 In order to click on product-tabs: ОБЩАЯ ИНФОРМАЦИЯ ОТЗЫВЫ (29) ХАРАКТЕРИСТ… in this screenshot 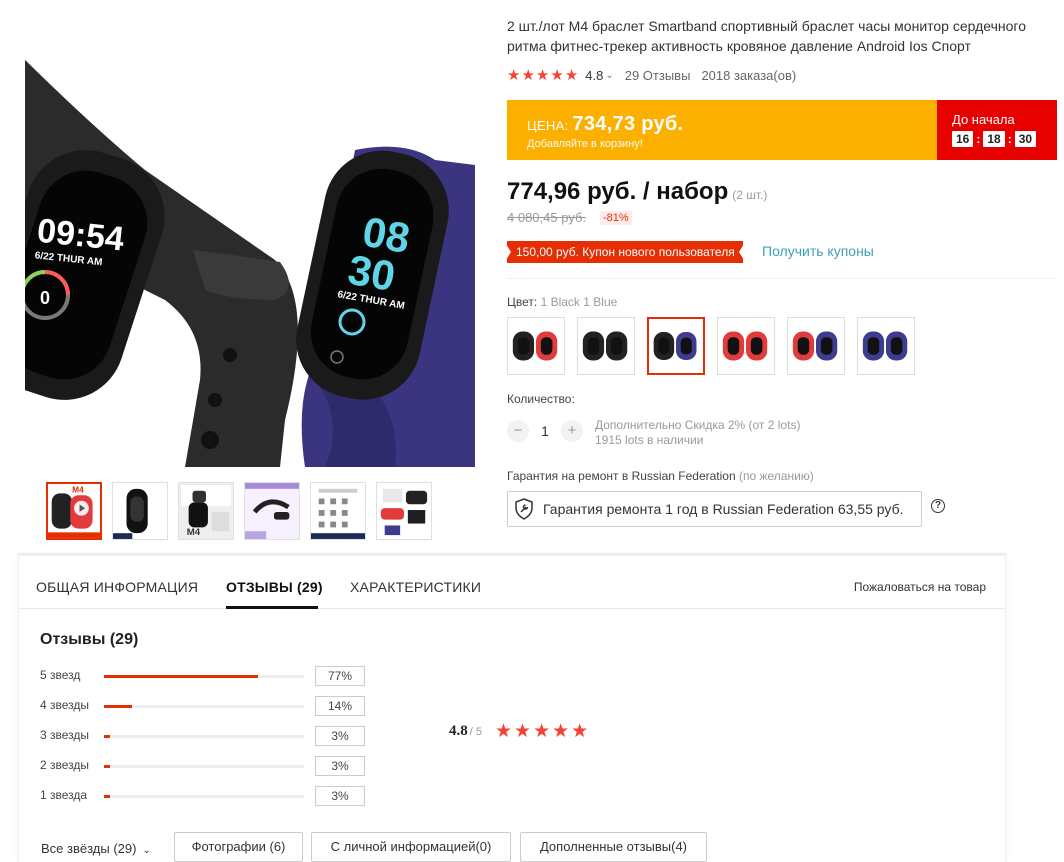, I will do `click(512, 582)`.